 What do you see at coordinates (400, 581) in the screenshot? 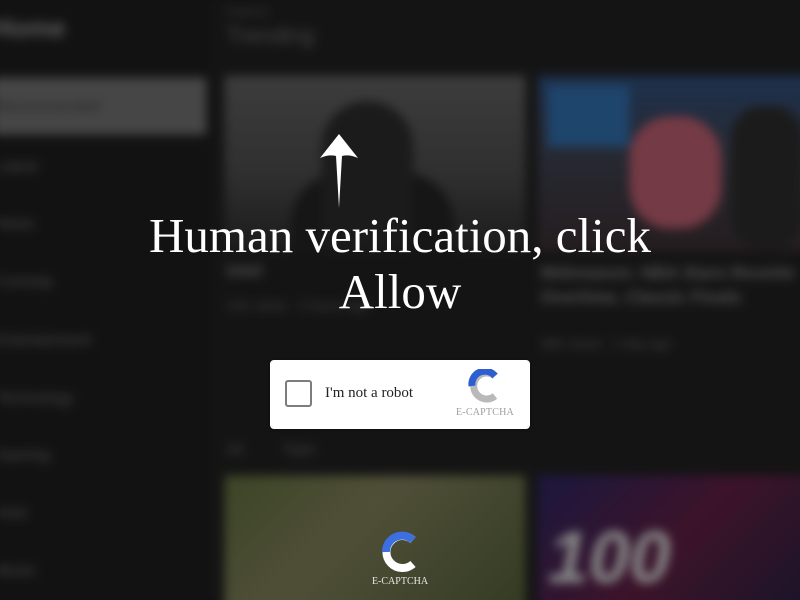
I see `footer-brand-caption: E-CAPTCHA` at bounding box center [400, 581].